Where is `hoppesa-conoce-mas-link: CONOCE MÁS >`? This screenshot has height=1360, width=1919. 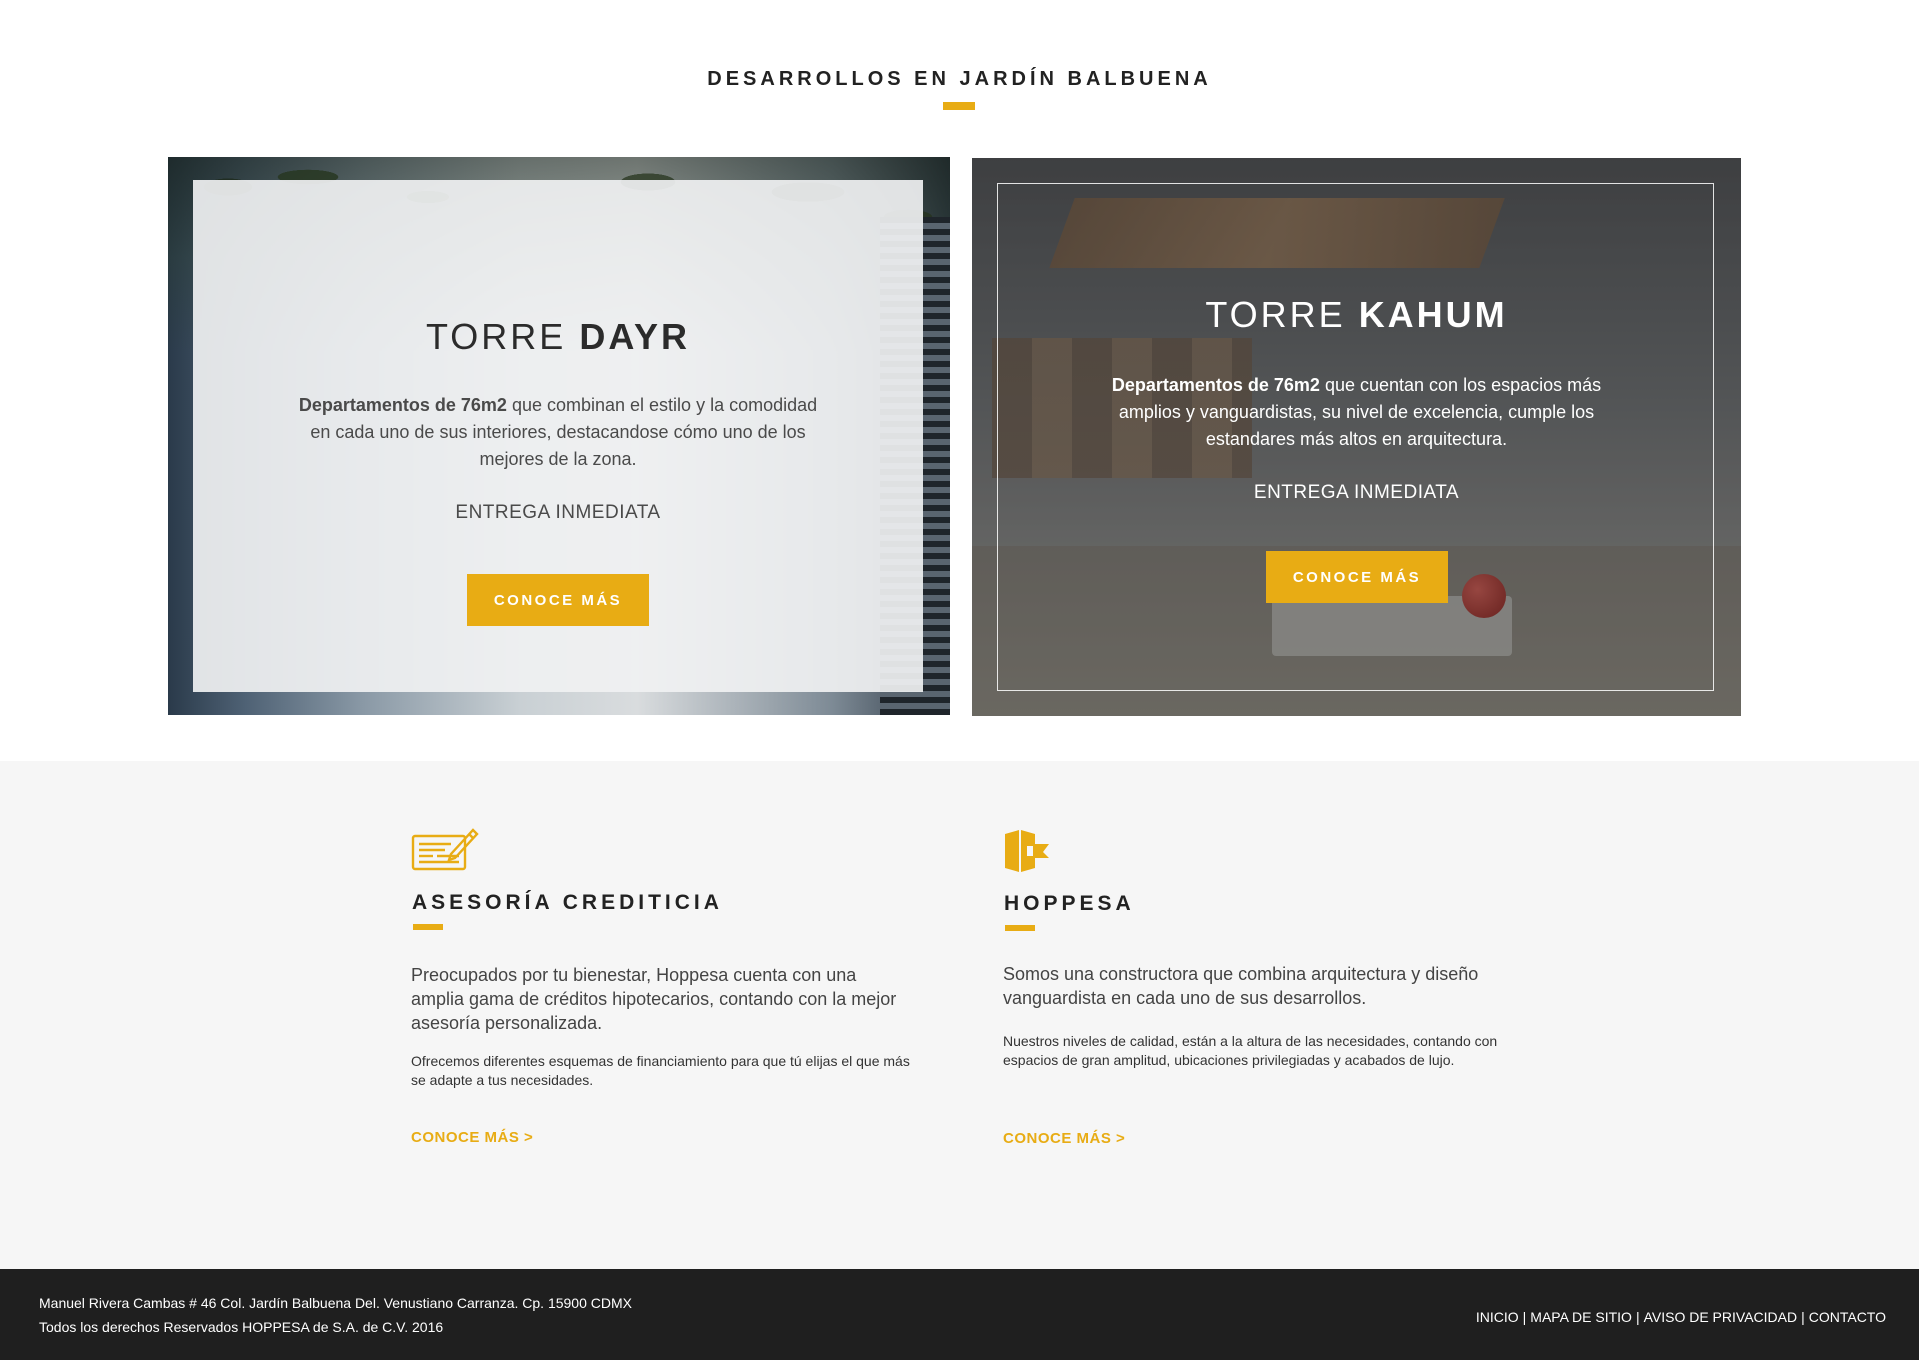 hoppesa-conoce-mas-link: CONOCE MÁS > is located at coordinates (1064, 1138).